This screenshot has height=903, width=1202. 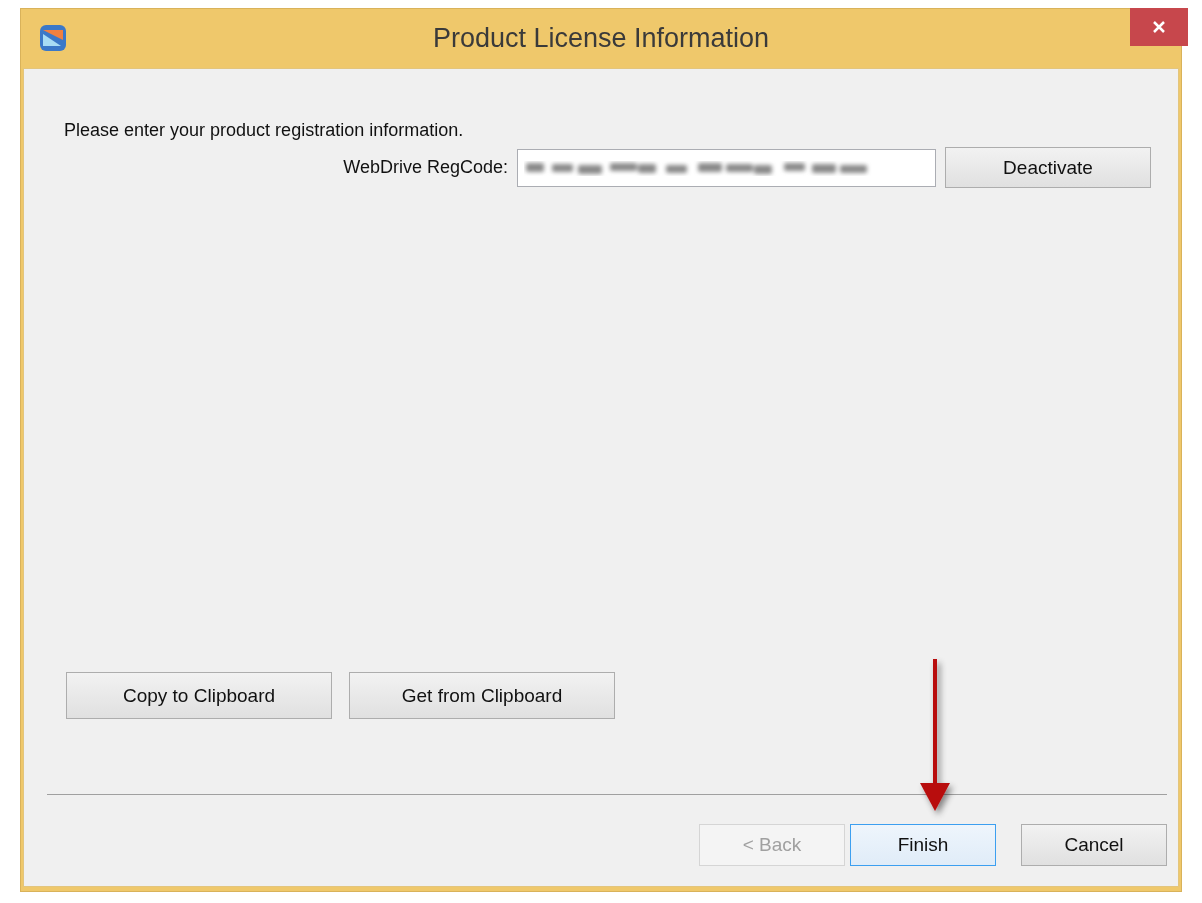 I want to click on wizard-button: Finish, so click(x=923, y=845).